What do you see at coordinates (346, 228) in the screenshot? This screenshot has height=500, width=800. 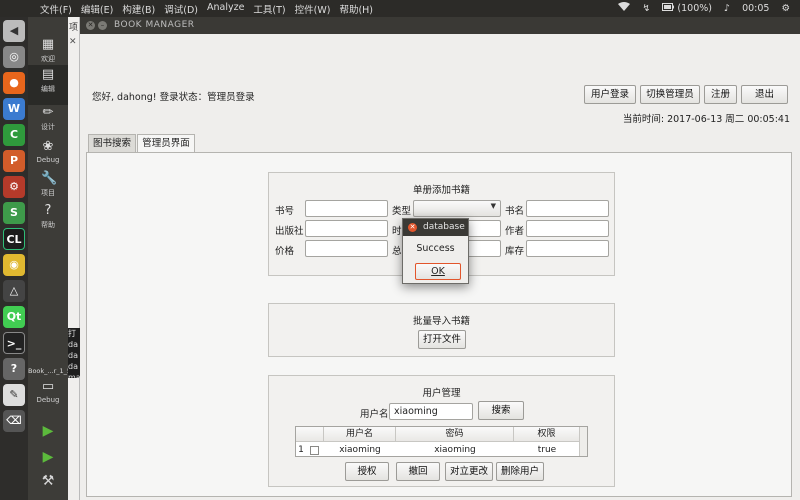 I see `publisher-field` at bounding box center [346, 228].